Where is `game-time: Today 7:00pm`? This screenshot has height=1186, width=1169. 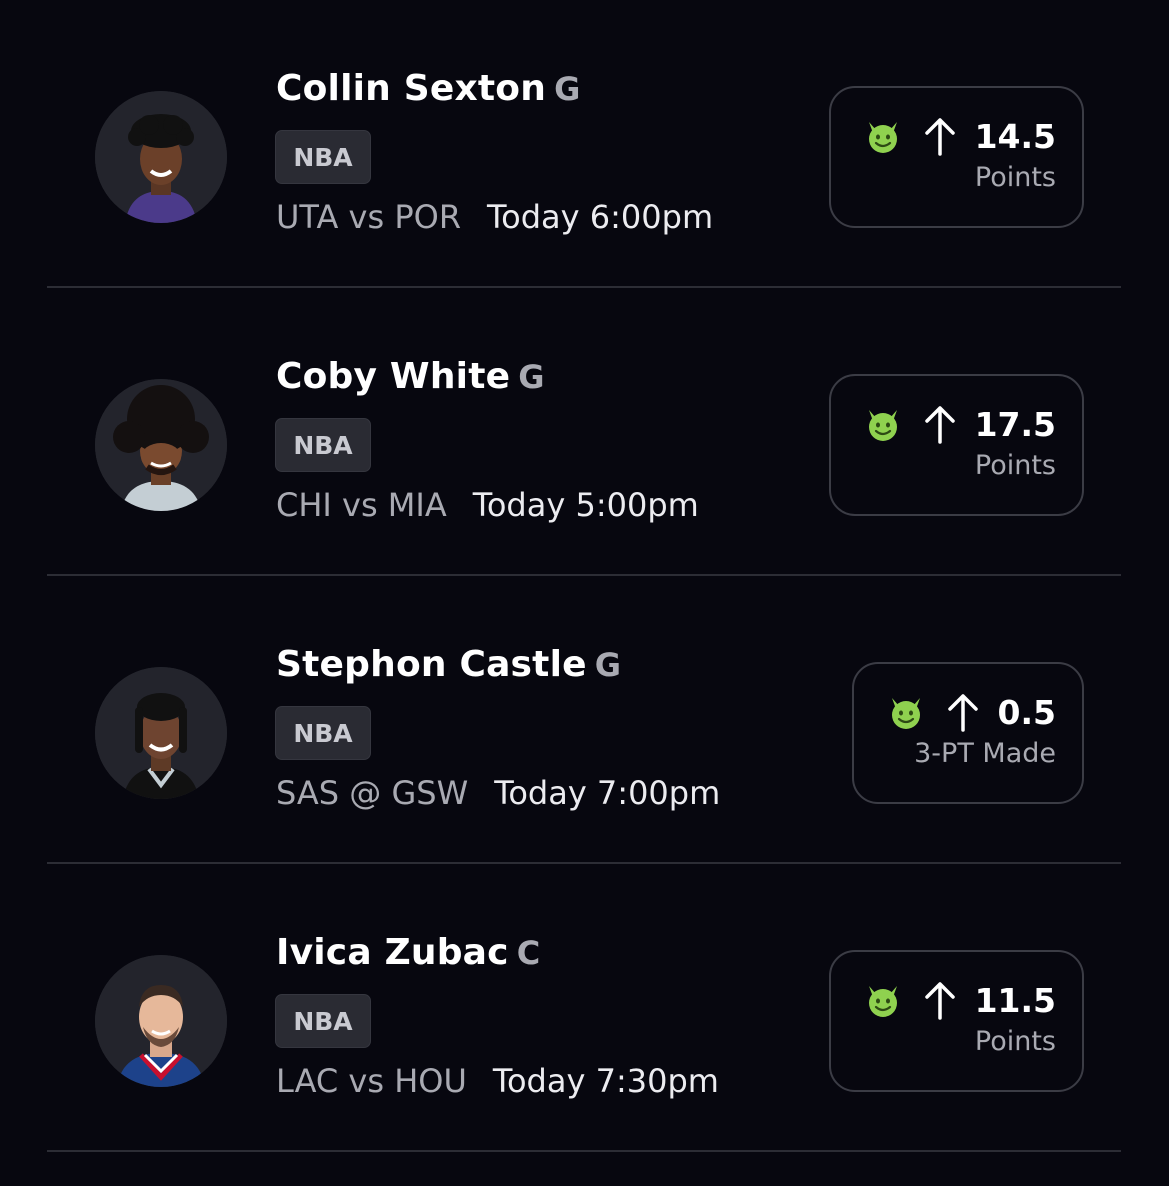 game-time: Today 7:00pm is located at coordinates (607, 793).